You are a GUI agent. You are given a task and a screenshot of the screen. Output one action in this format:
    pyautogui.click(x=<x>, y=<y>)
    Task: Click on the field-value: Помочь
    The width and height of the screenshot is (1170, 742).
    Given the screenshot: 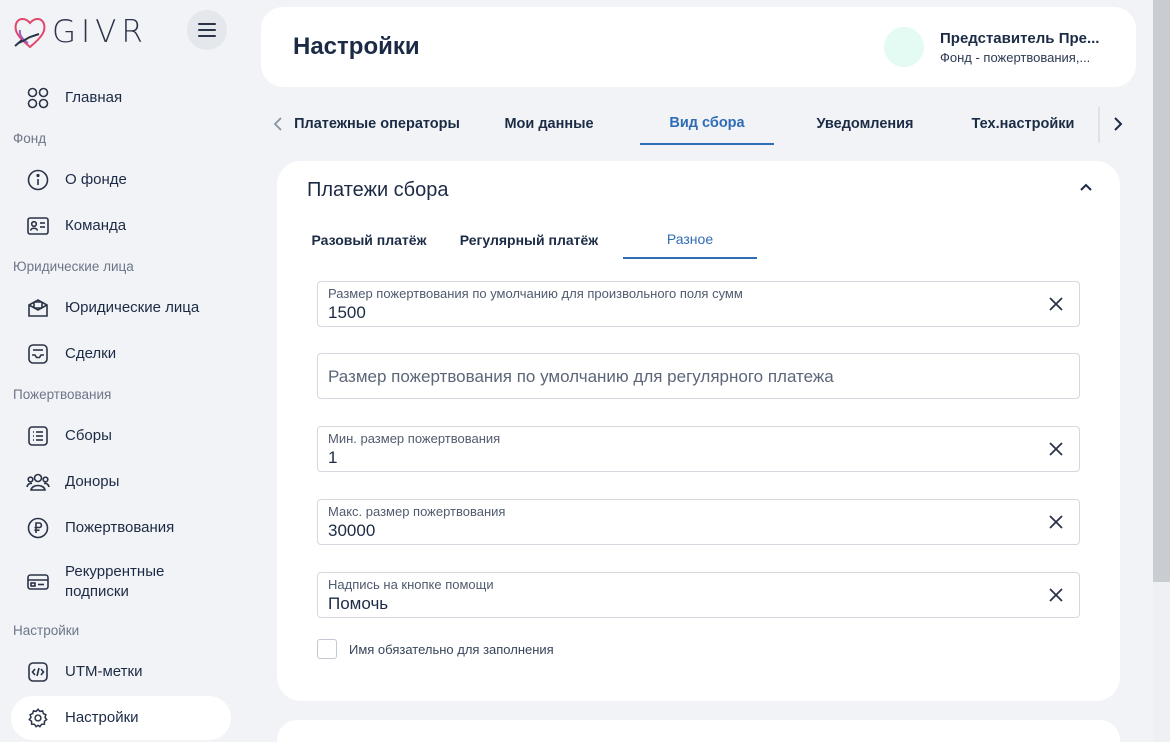 What is the action you would take?
    pyautogui.click(x=358, y=604)
    